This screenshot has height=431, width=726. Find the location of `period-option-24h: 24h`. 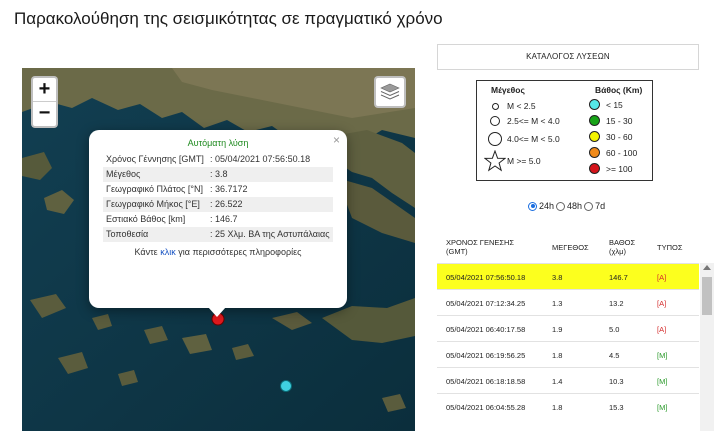

period-option-24h: 24h is located at coordinates (541, 206).